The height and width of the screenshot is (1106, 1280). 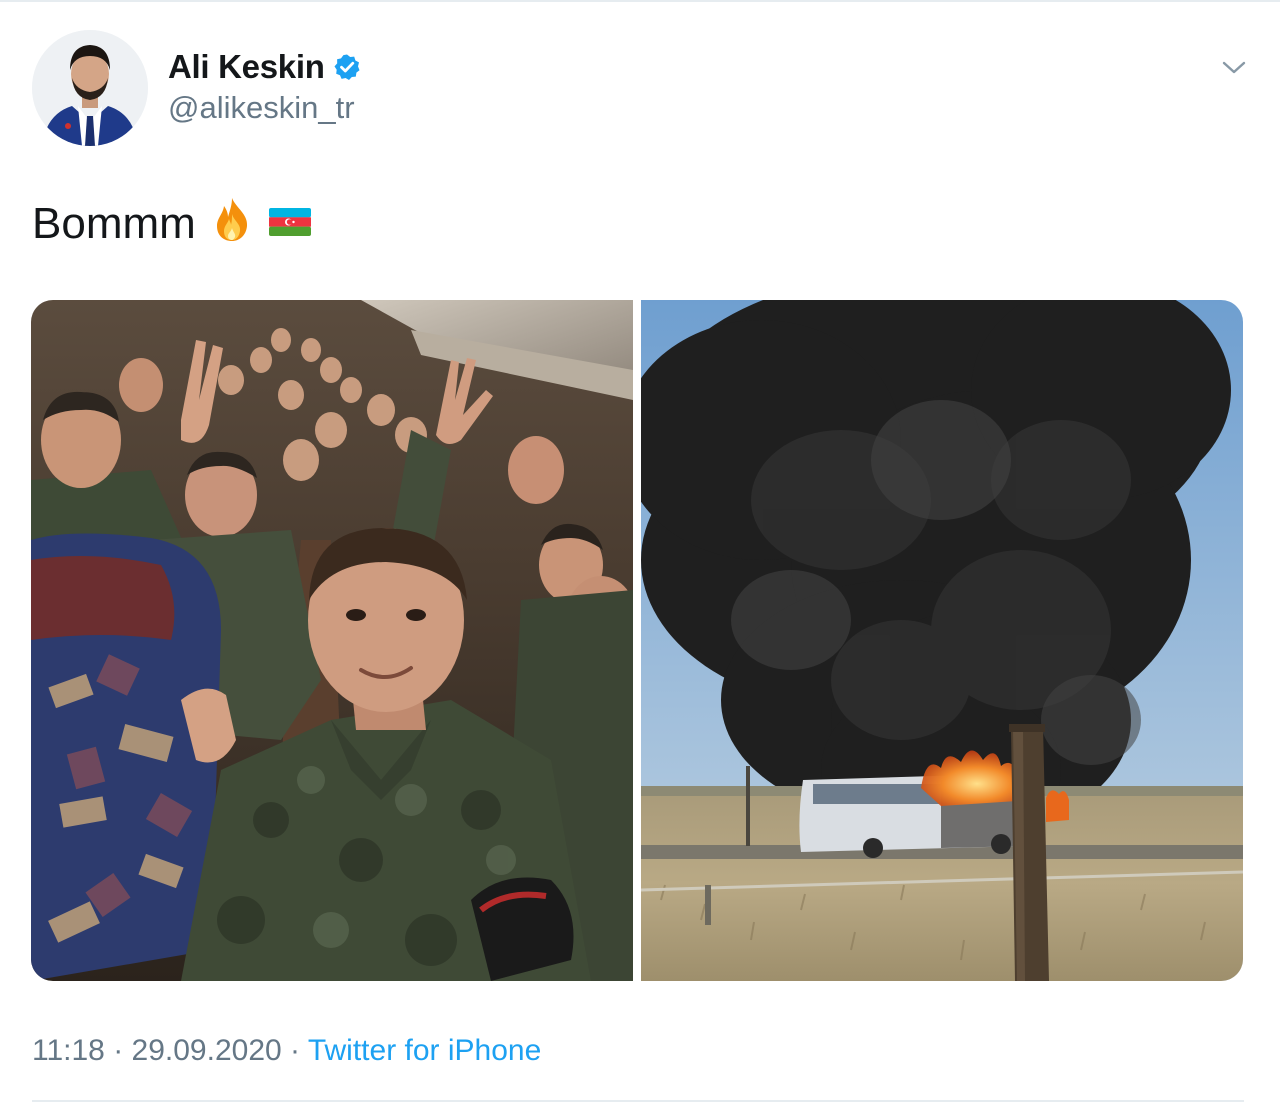 What do you see at coordinates (68, 1050) in the screenshot?
I see `tweet-time: 11:18` at bounding box center [68, 1050].